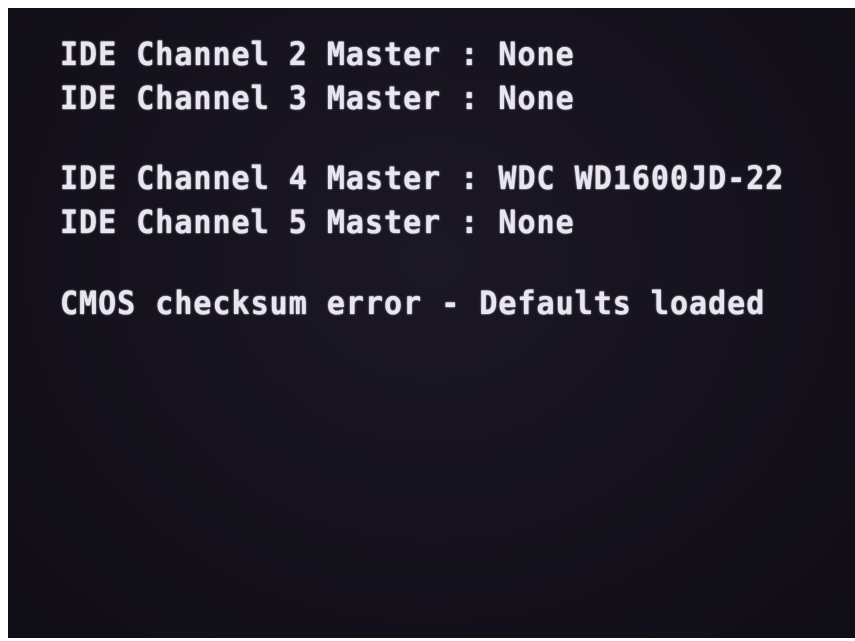 The width and height of the screenshot is (855, 641). I want to click on cmos-checksum-error-message: CMOS checksum error - Defaults loaded, so click(413, 304).